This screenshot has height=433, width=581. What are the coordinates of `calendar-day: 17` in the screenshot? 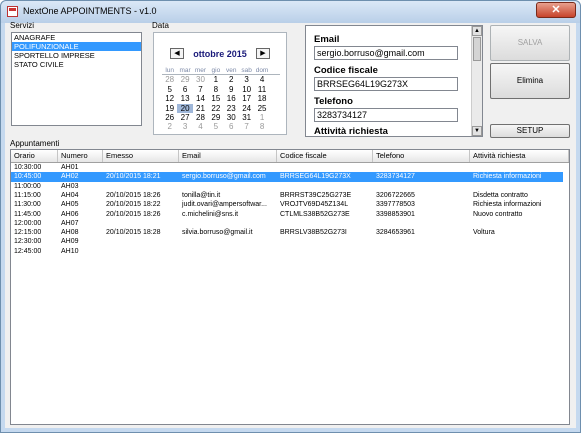 It's located at (246, 98).